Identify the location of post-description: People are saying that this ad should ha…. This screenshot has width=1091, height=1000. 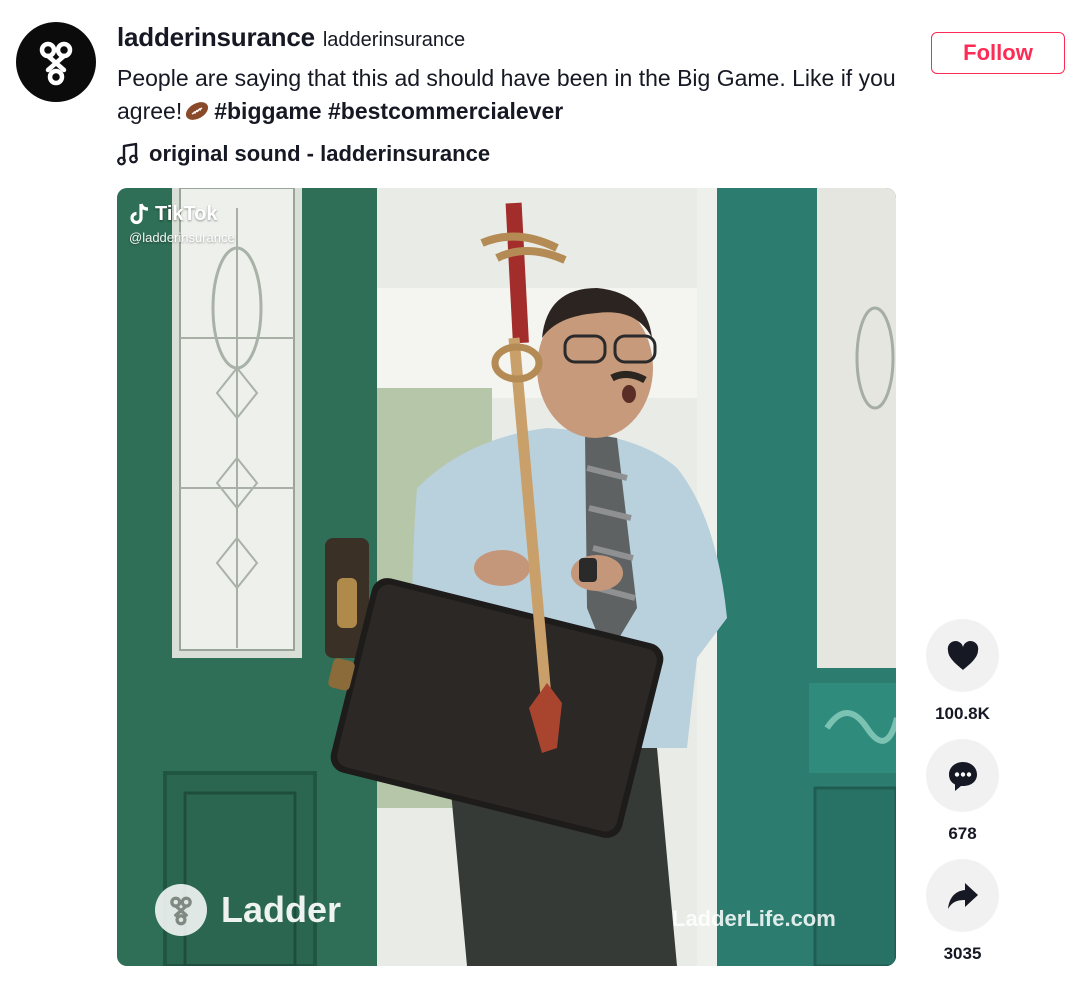
(517, 95).